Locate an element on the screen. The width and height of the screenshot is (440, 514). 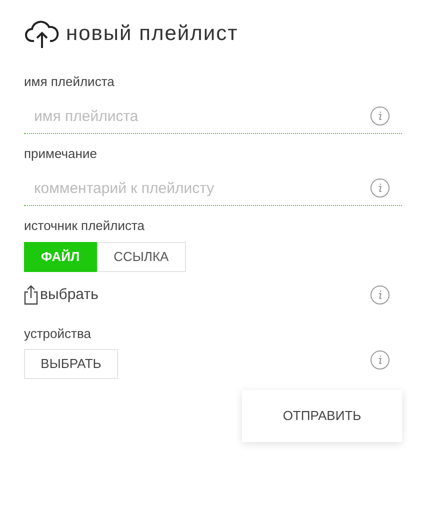
share-upload-icon is located at coordinates (31, 295).